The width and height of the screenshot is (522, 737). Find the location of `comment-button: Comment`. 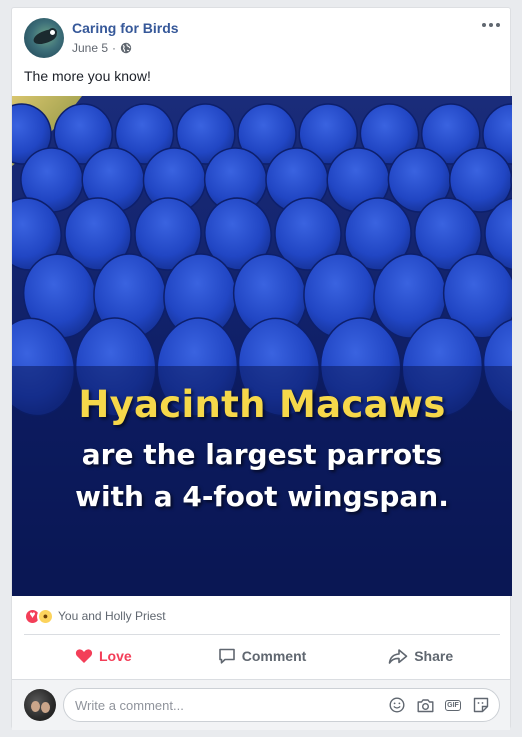

comment-button: Comment is located at coordinates (262, 656).